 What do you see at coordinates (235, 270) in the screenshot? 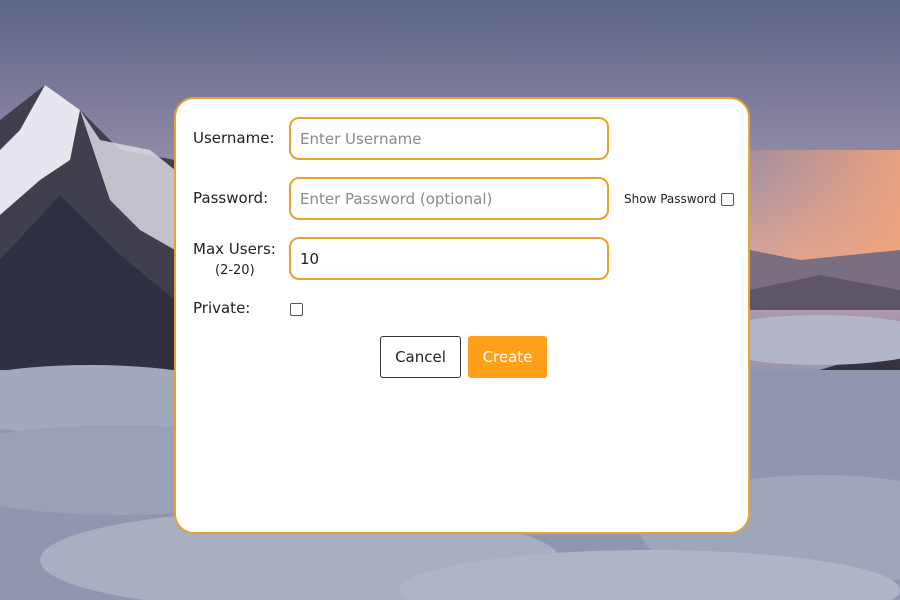
I see `max-users-range: (2-20)` at bounding box center [235, 270].